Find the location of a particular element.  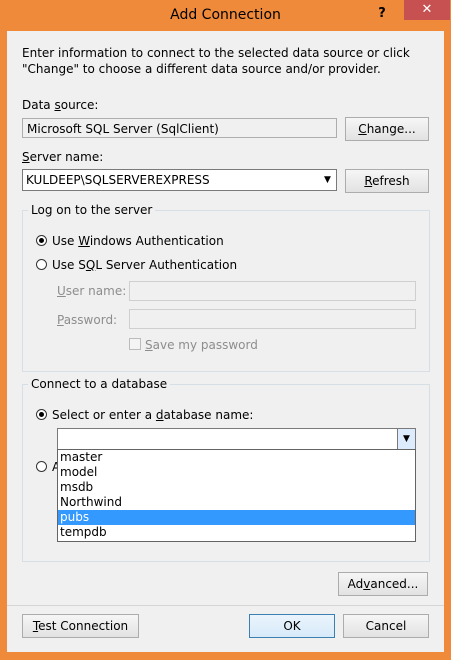

data-source-label: Data source: is located at coordinates (60, 105).